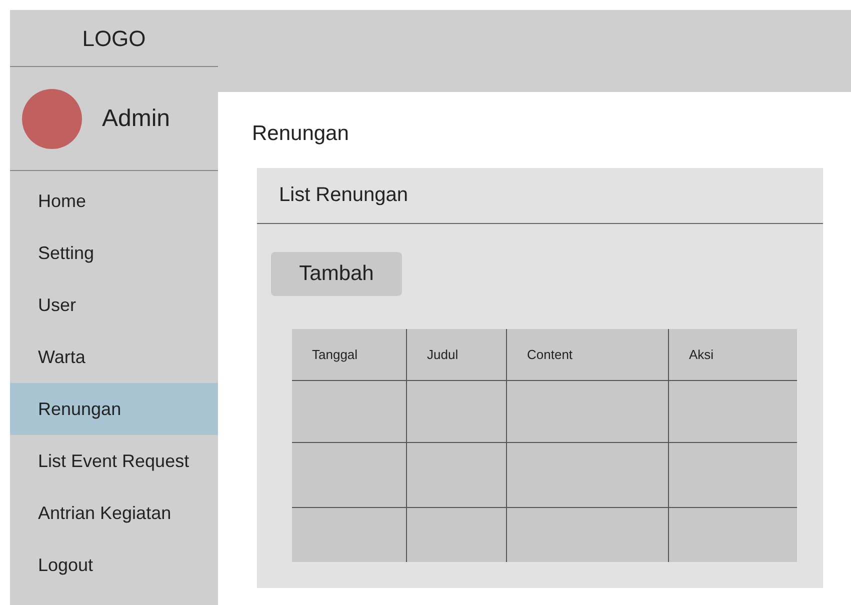 The width and height of the screenshot is (851, 605). I want to click on column-header: Judul, so click(456, 354).